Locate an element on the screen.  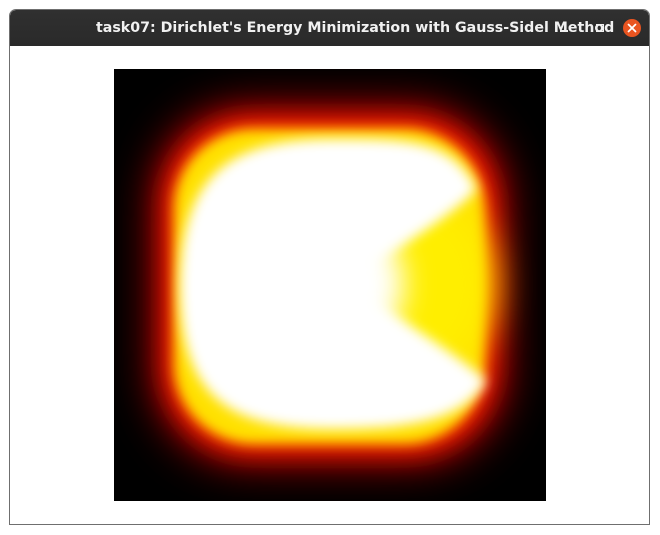
minimize-icon is located at coordinates (564, 31).